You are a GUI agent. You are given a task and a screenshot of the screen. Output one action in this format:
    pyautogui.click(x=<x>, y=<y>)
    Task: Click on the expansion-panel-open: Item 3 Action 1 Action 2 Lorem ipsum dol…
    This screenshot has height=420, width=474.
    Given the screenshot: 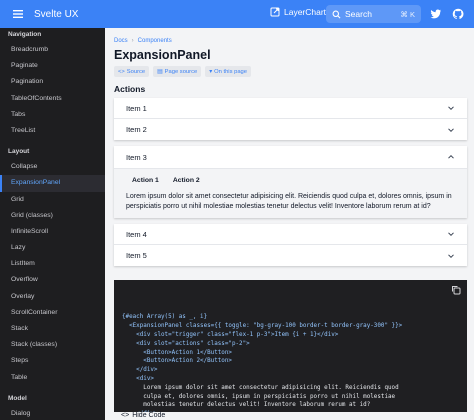 What is the action you would take?
    pyautogui.click(x=290, y=182)
    